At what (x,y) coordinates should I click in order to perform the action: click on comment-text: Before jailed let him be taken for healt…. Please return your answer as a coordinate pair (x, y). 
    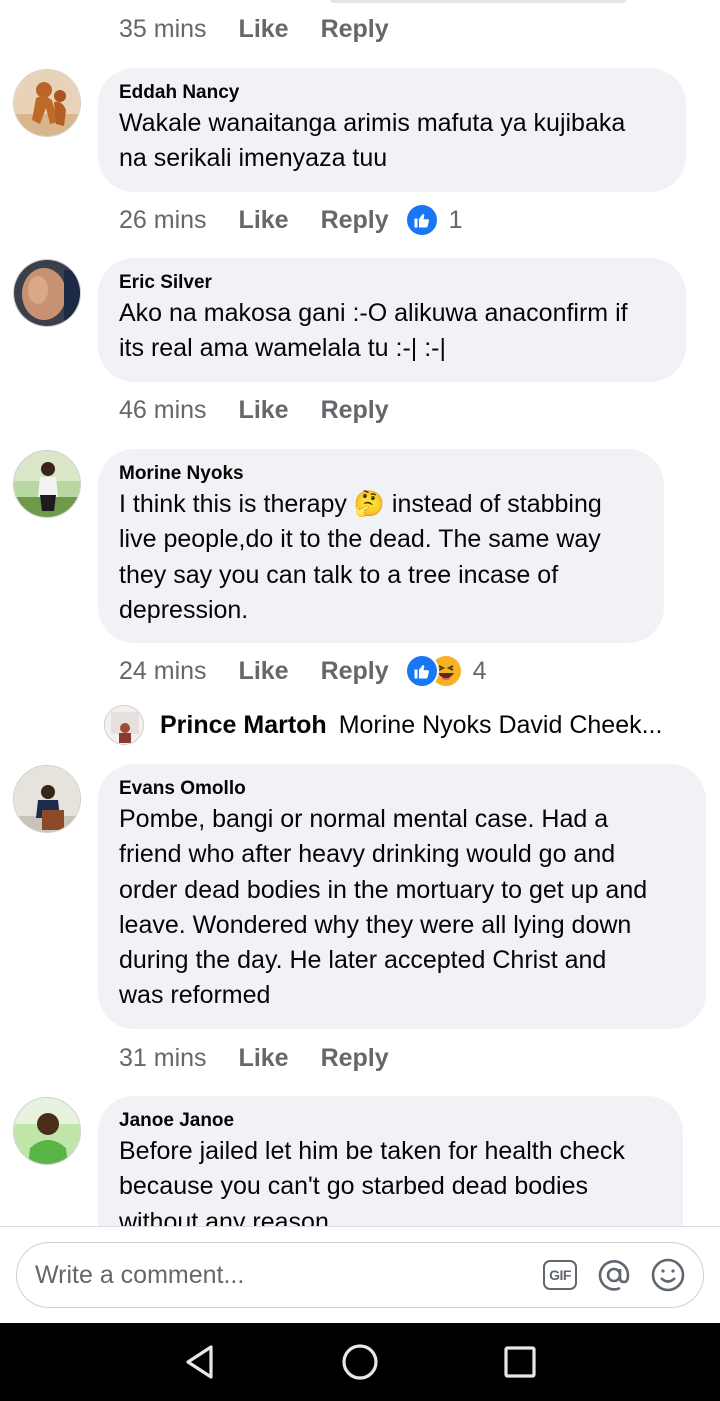
    Looking at the image, I should click on (372, 1181).